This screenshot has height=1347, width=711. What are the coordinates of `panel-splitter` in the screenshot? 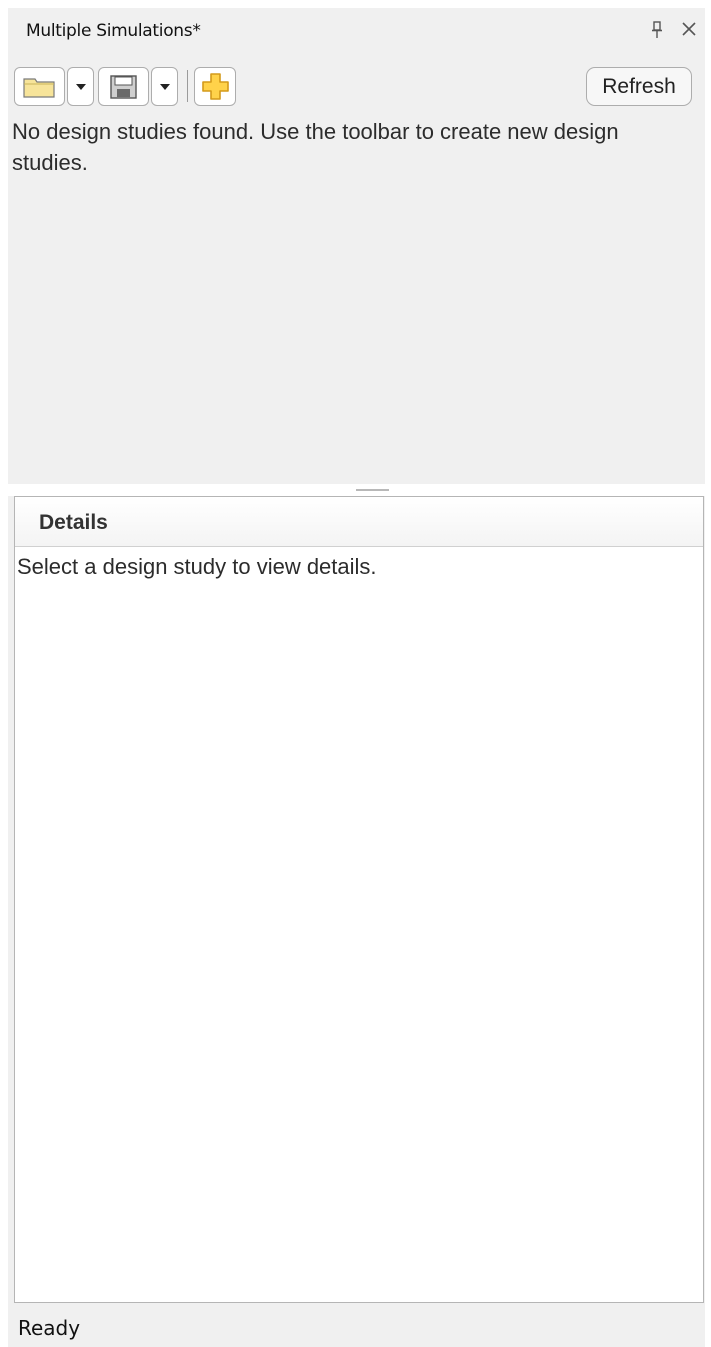 It's located at (356, 490).